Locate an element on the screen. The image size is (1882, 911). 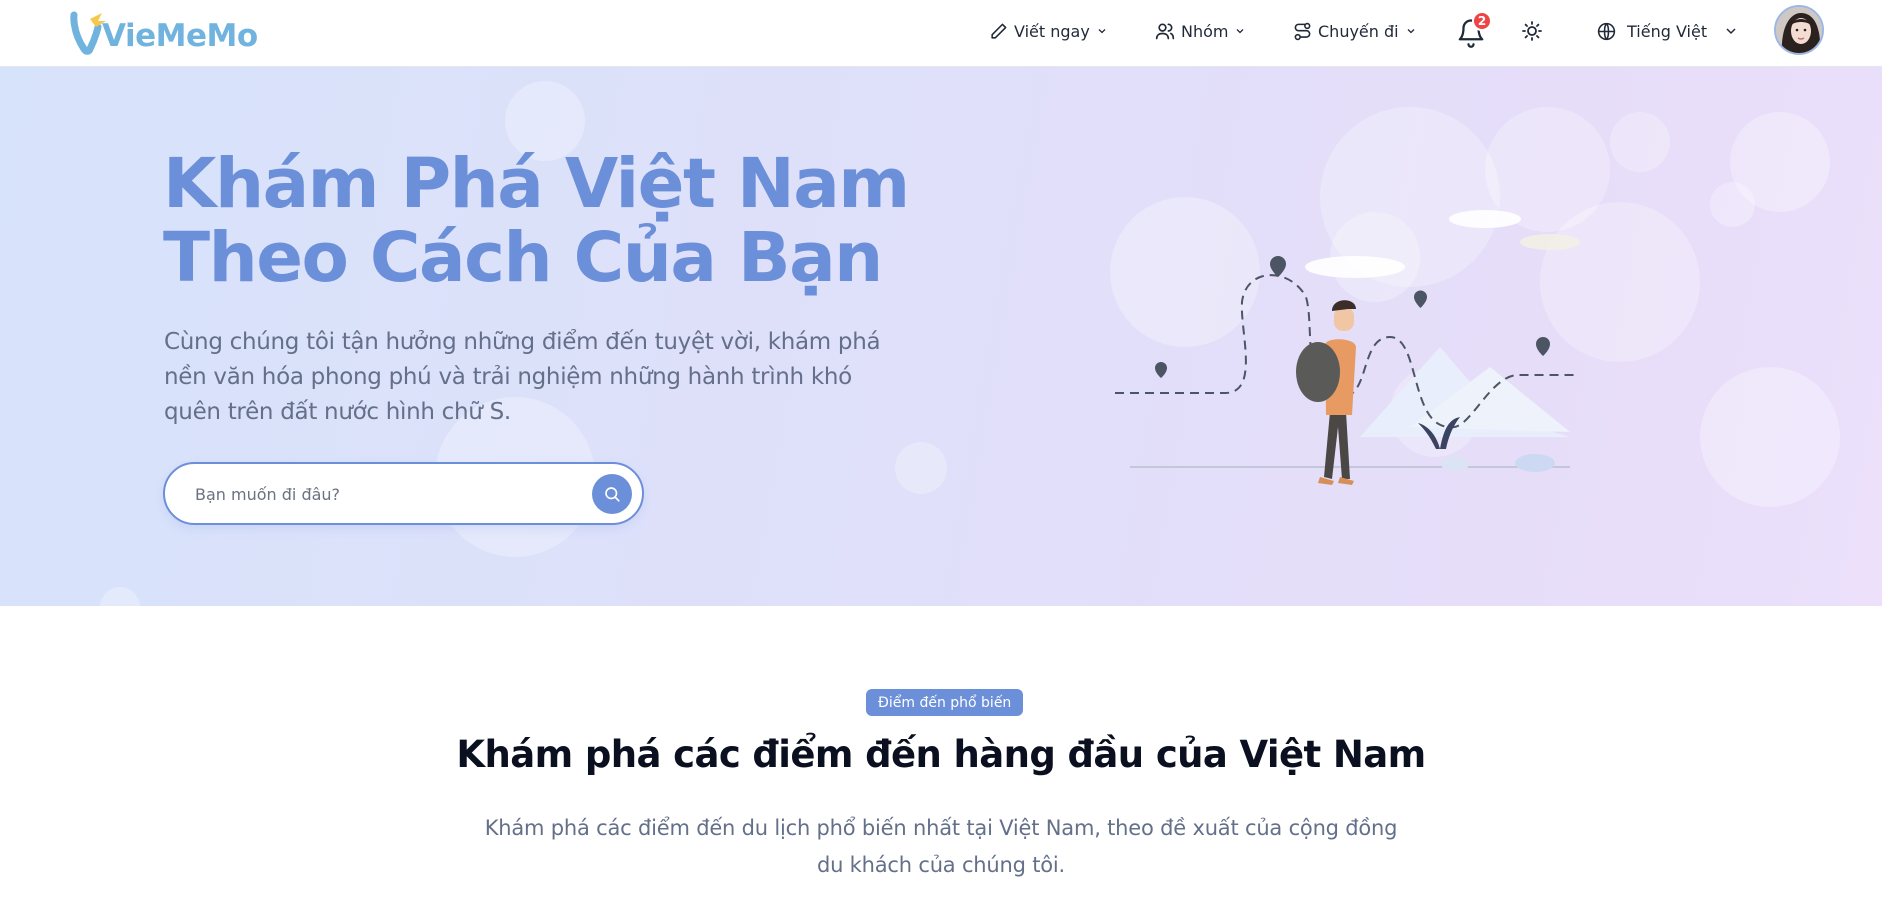
user-avatar is located at coordinates (1799, 30).